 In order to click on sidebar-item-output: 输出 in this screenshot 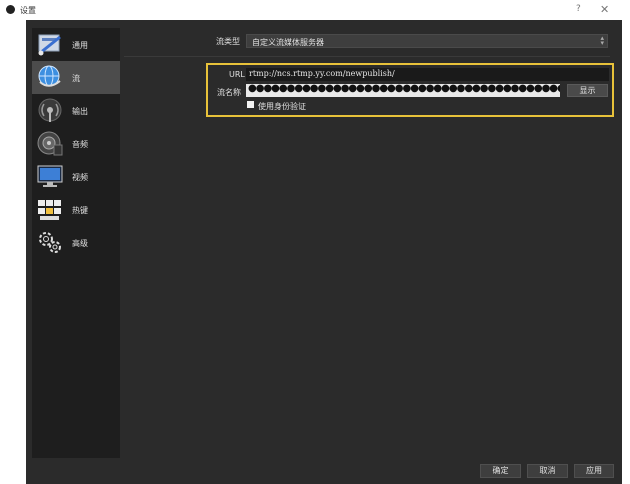, I will do `click(76, 110)`.